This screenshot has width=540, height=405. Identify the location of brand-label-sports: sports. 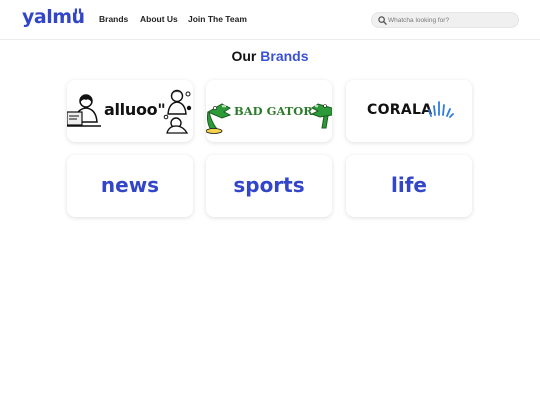
(269, 185).